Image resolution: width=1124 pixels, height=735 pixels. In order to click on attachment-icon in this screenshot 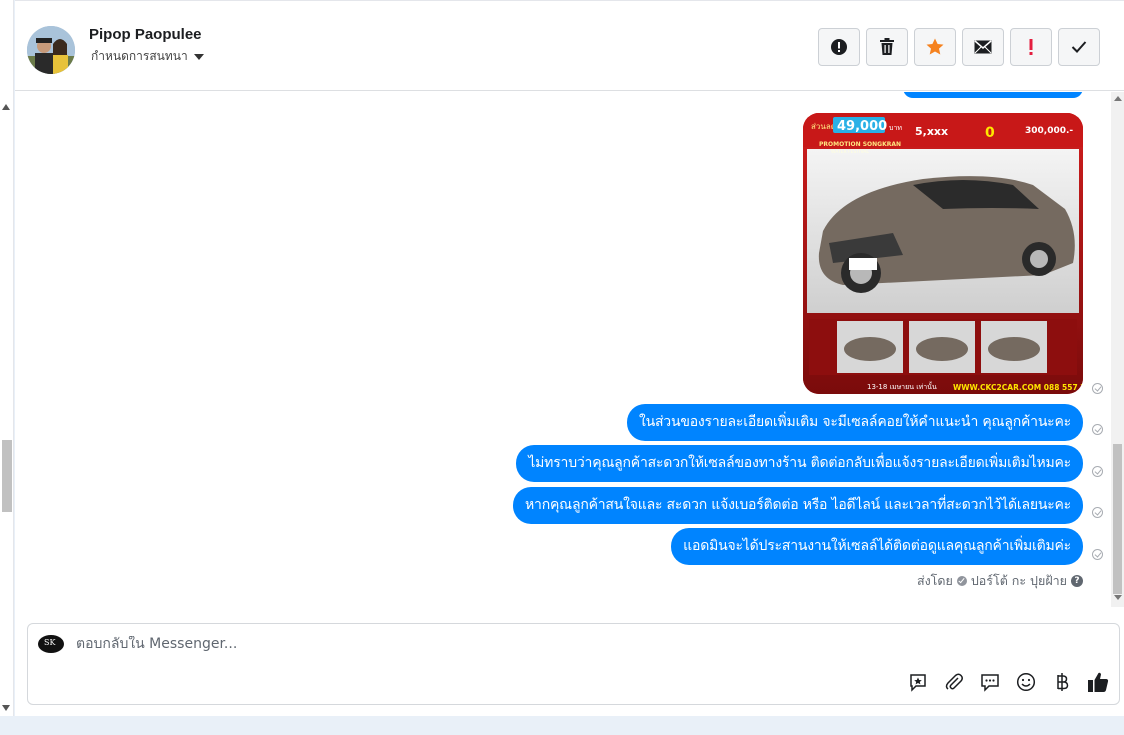, I will do `click(954, 681)`.